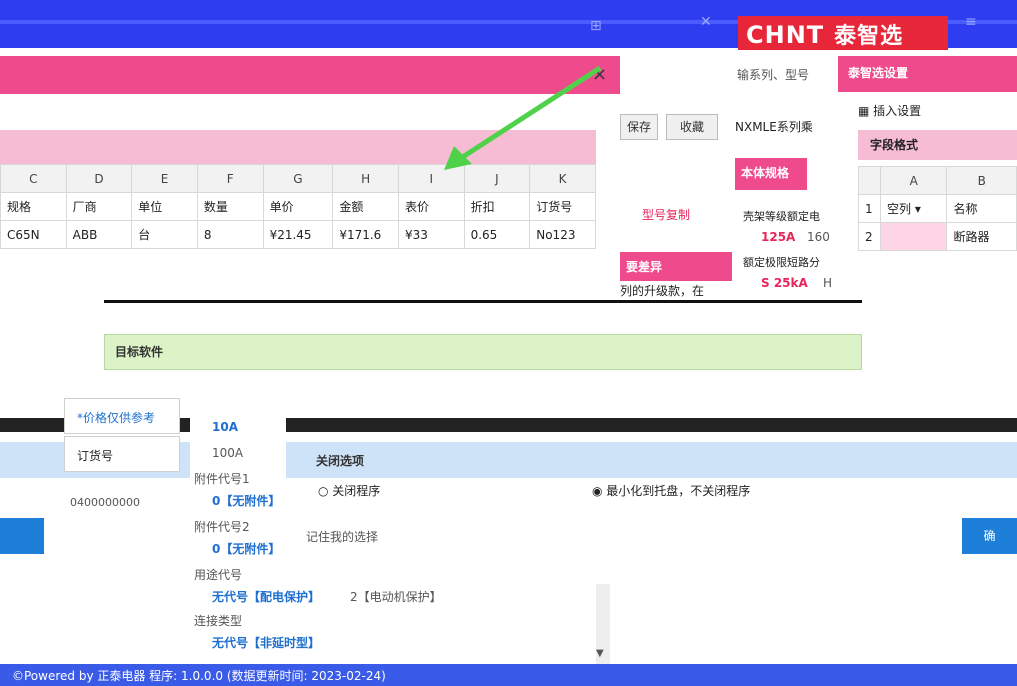  Describe the element at coordinates (218, 575) in the screenshot. I see `usage-label: 用途代号` at that location.